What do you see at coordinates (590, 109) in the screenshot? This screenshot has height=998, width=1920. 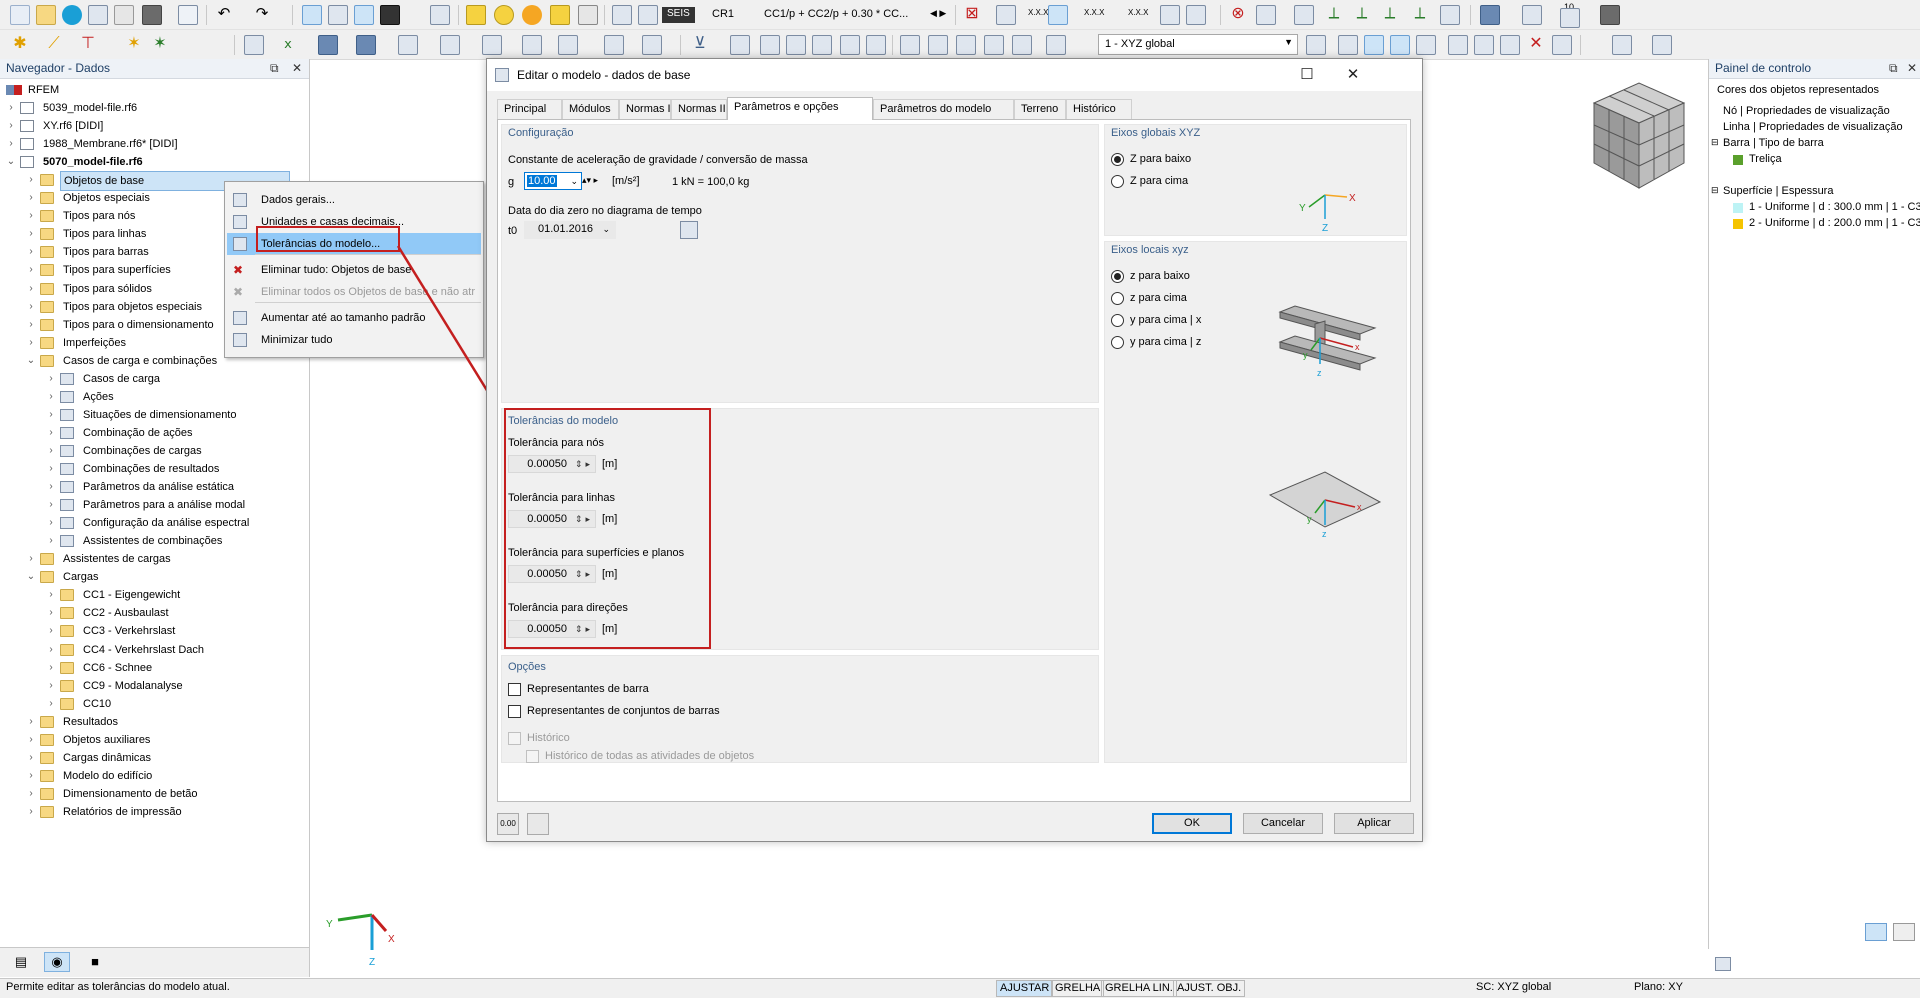 I see `tab-1: Módulos` at bounding box center [590, 109].